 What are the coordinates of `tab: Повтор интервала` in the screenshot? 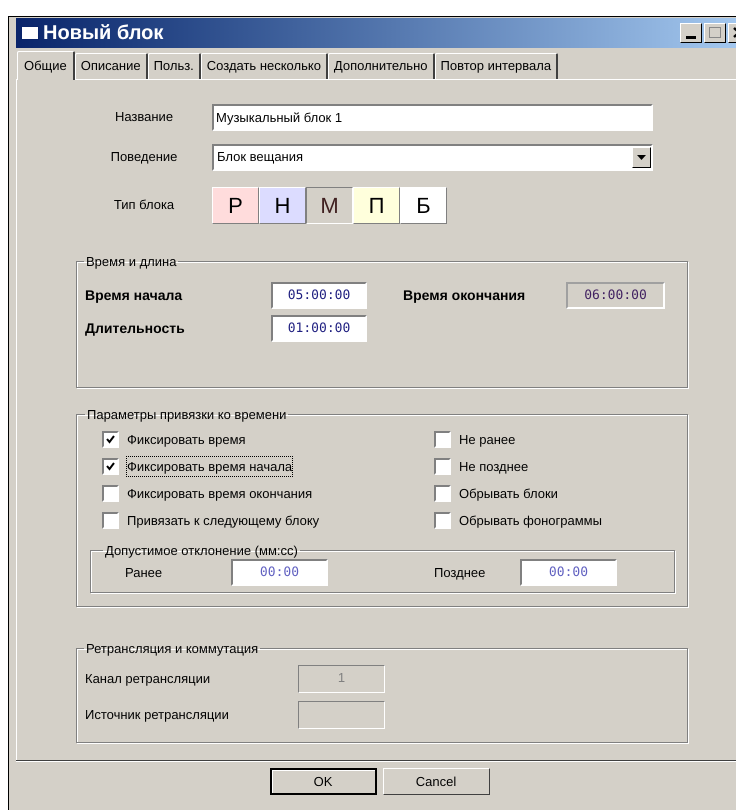 It's located at (496, 65).